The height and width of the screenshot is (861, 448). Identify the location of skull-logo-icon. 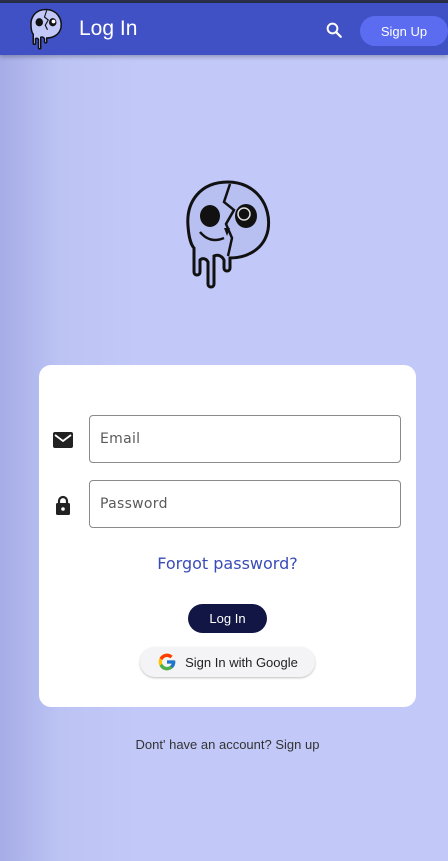
(228, 234).